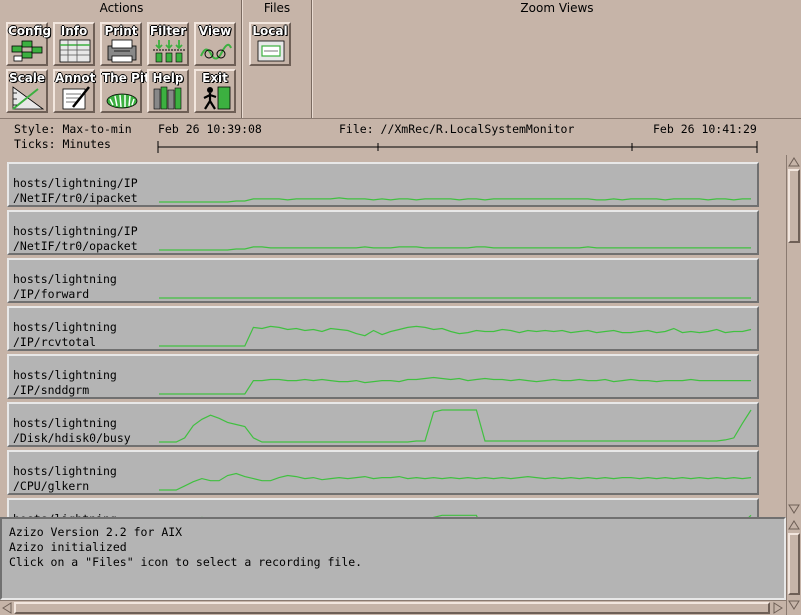 Image resolution: width=801 pixels, height=615 pixels. Describe the element at coordinates (122, 51) in the screenshot. I see `printer-icon` at that location.